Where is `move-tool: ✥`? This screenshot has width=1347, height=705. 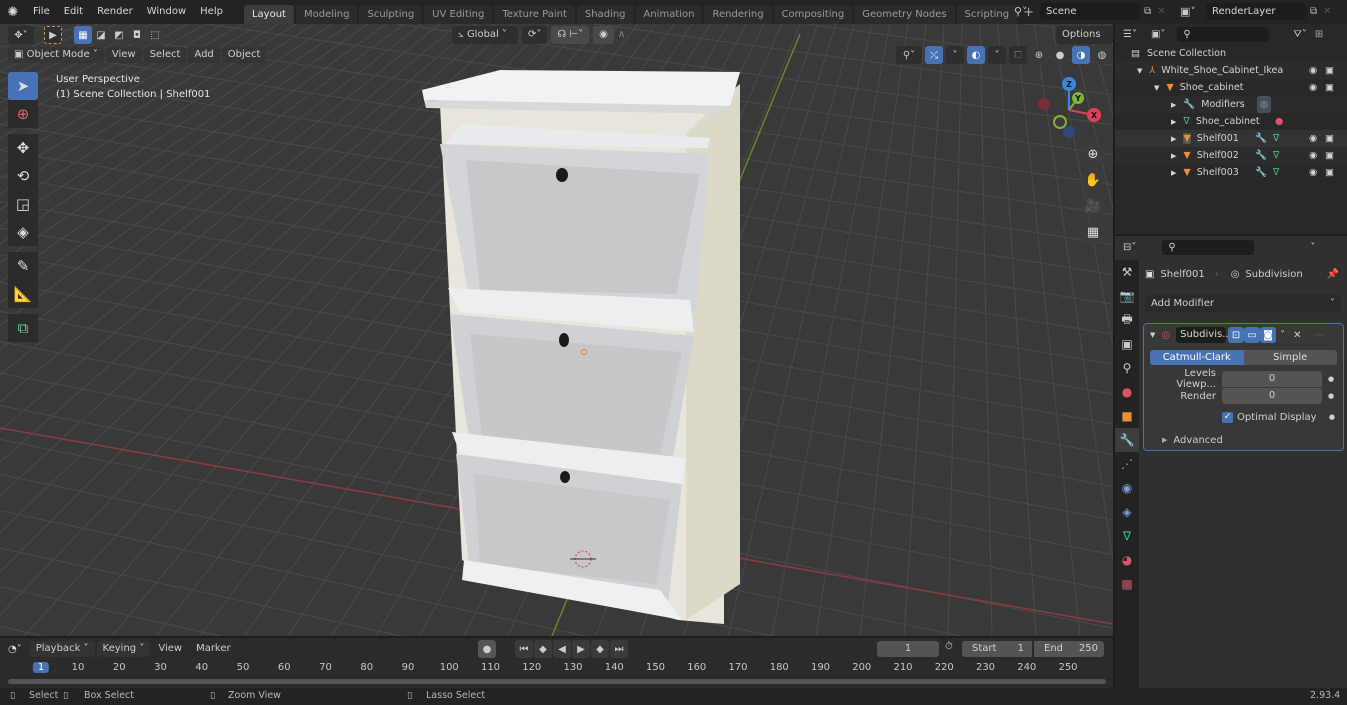 move-tool: ✥ is located at coordinates (23, 148).